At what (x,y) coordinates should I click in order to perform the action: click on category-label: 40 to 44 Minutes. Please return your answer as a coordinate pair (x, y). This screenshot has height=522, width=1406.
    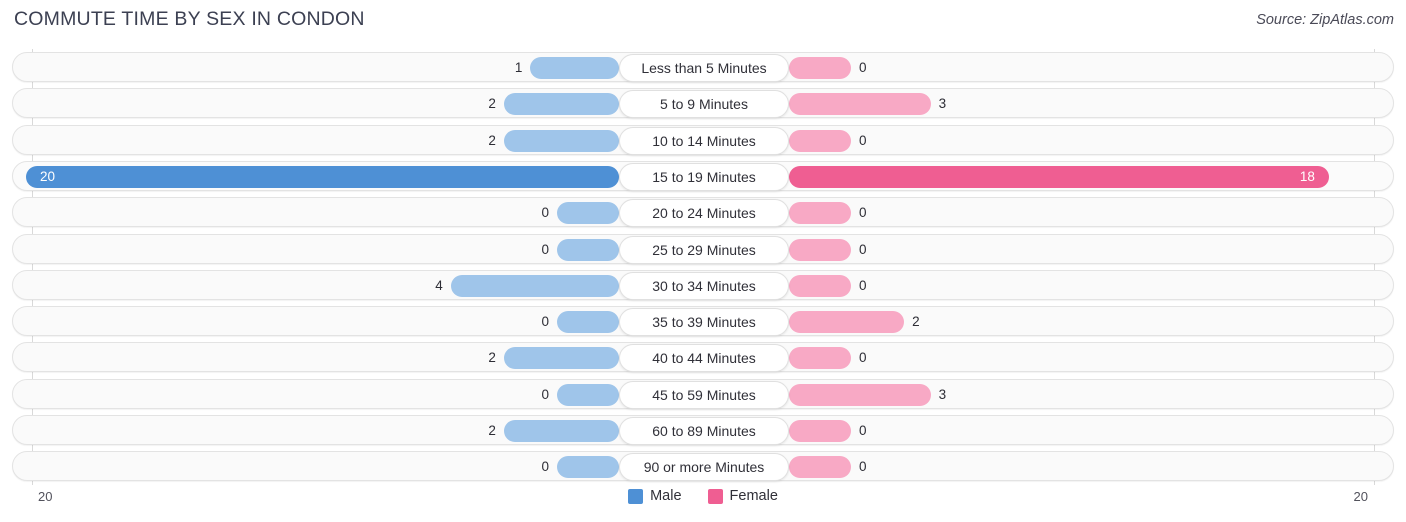
    Looking at the image, I should click on (704, 358).